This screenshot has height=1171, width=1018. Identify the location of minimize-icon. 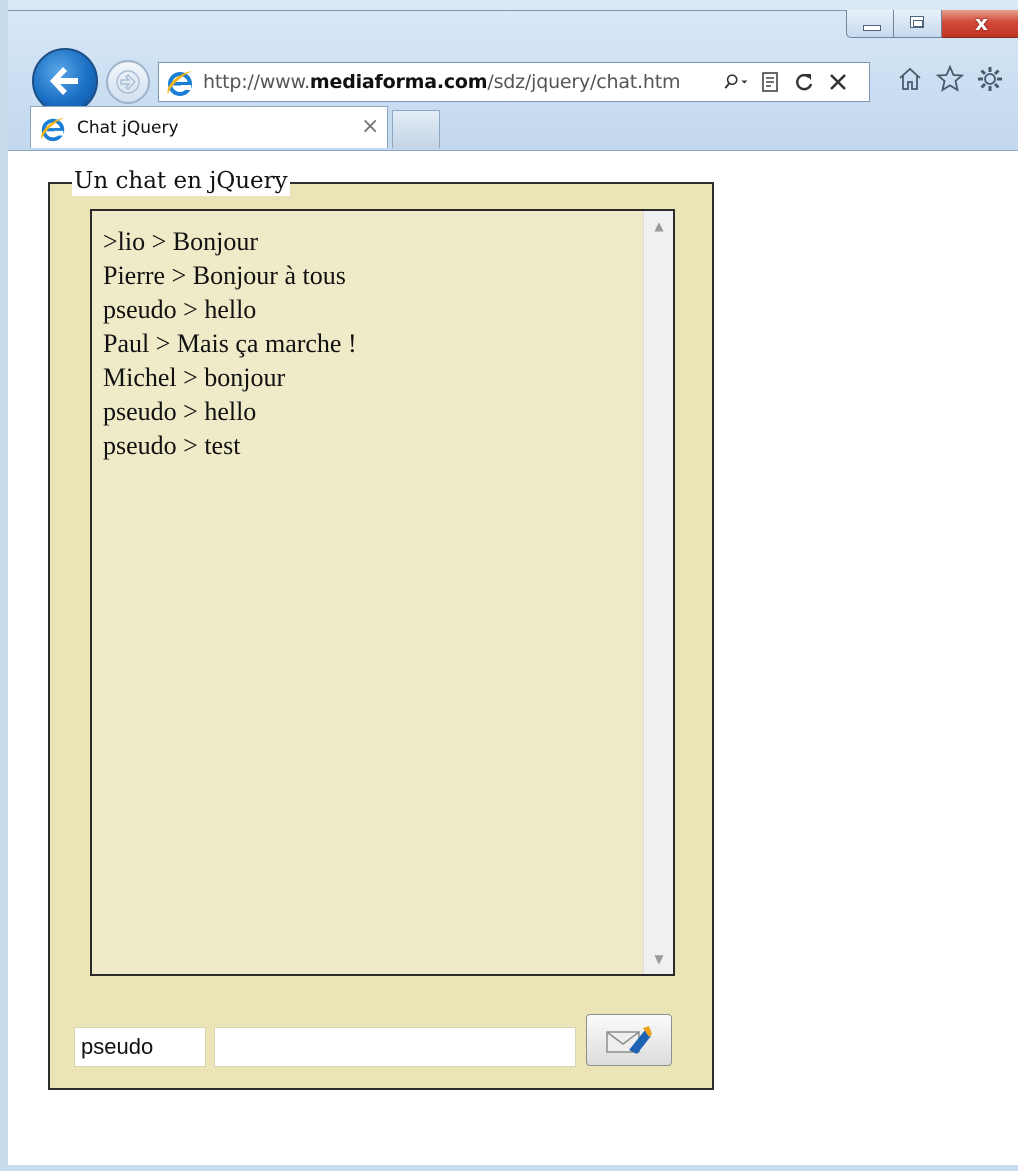
(872, 28).